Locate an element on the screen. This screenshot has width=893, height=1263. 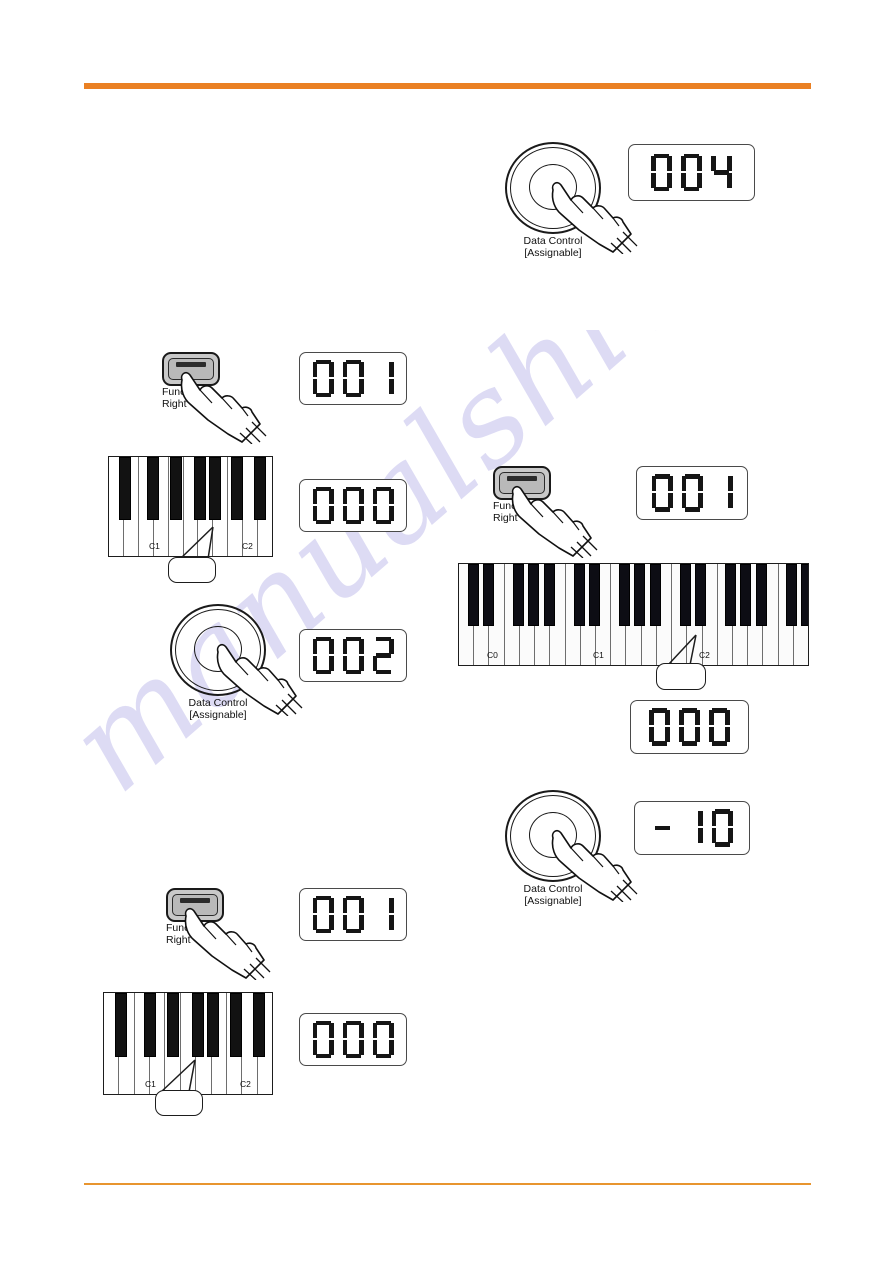
note-label-c0: C0 is located at coordinates (492, 655).